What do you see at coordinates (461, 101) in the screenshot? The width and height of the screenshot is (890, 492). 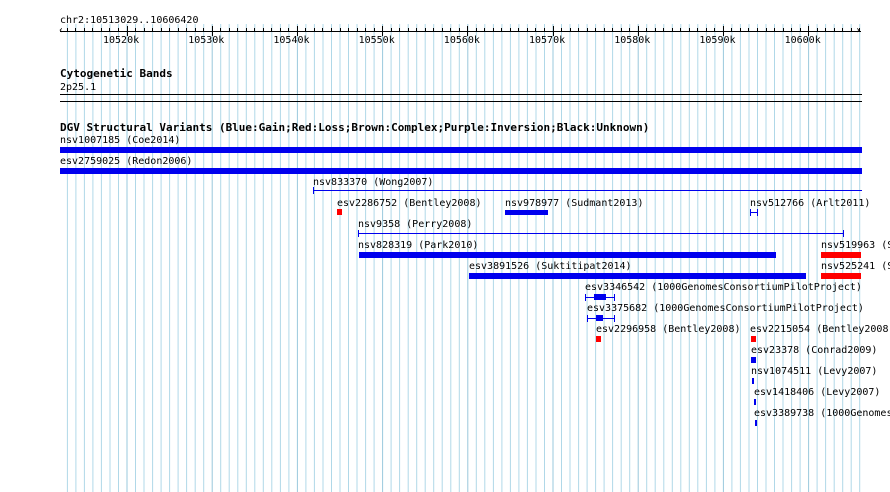 I see `cytoband-line-bottom` at bounding box center [461, 101].